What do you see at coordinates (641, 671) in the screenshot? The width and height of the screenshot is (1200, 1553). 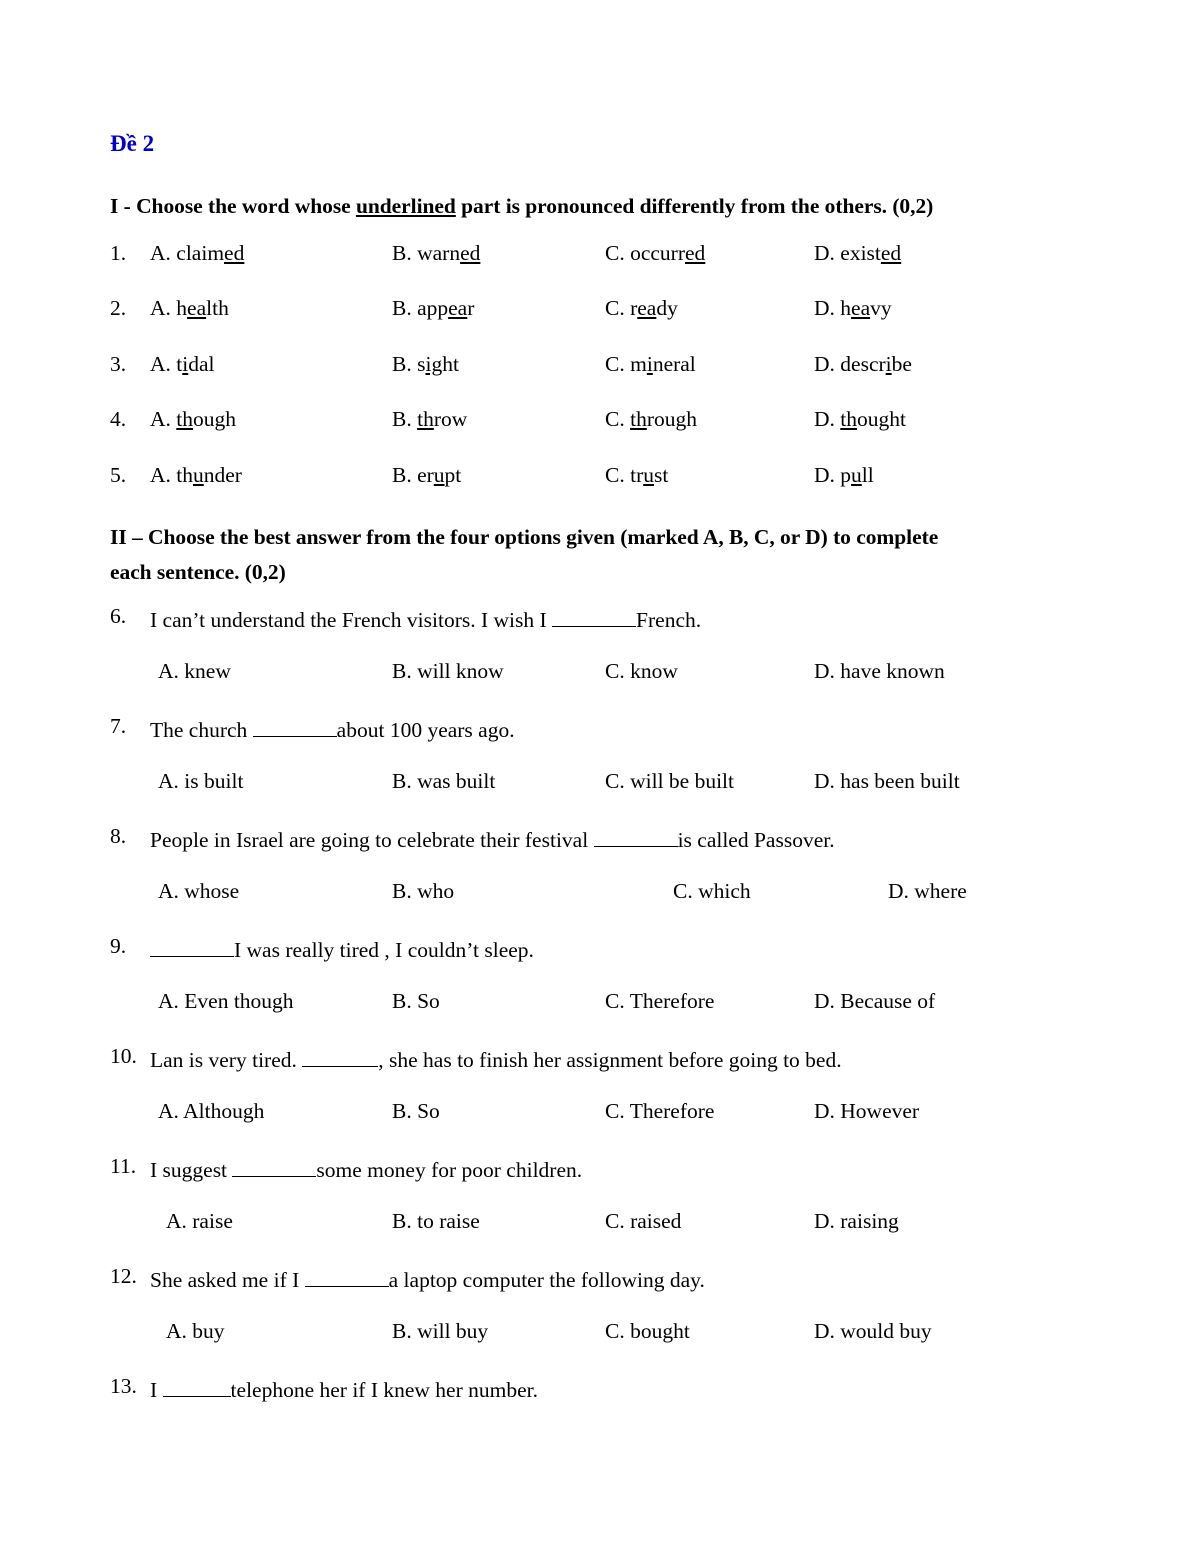 I see `option-c: C. know` at bounding box center [641, 671].